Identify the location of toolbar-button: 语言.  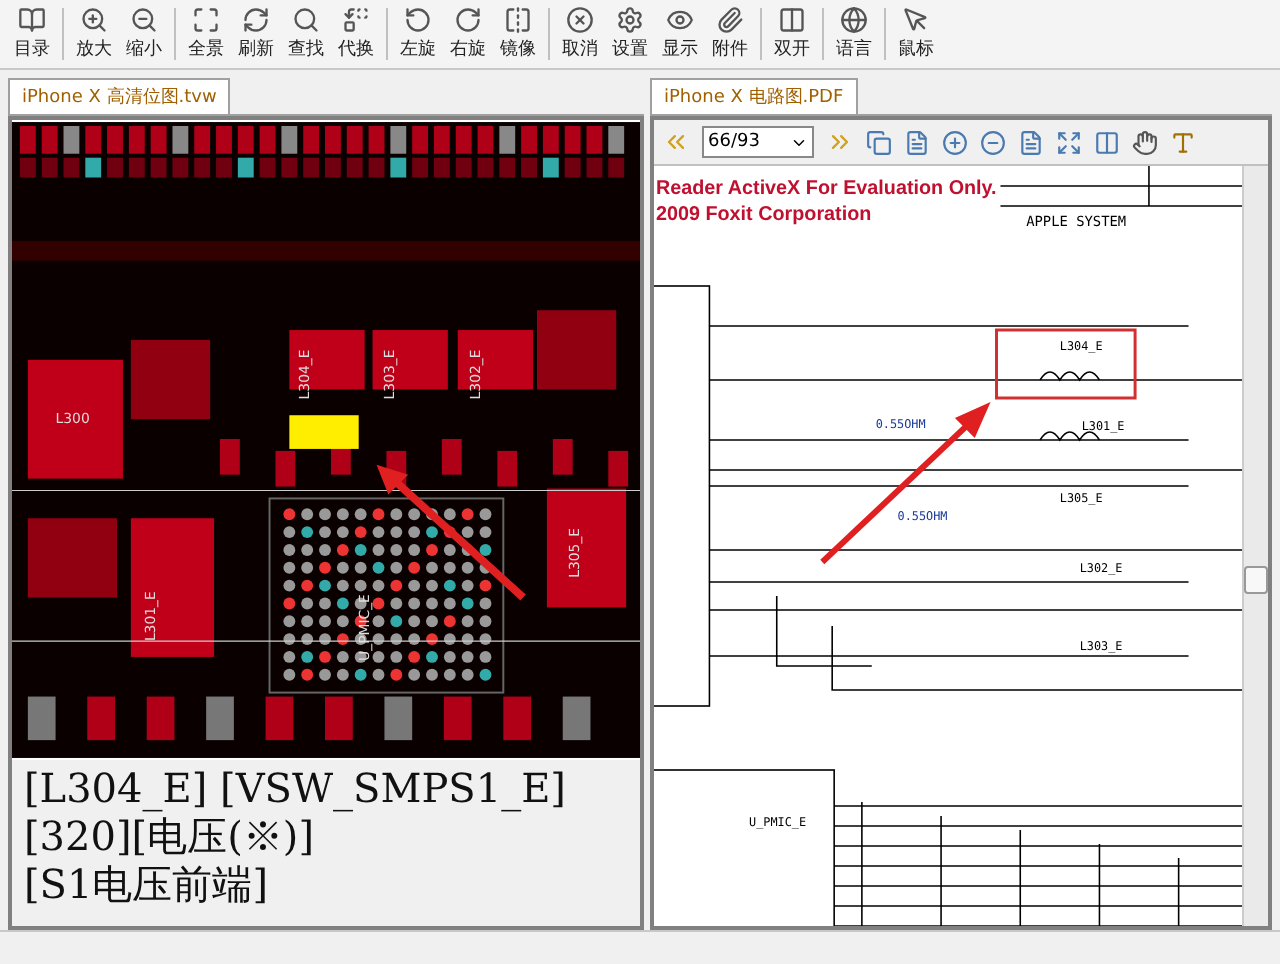
(854, 34).